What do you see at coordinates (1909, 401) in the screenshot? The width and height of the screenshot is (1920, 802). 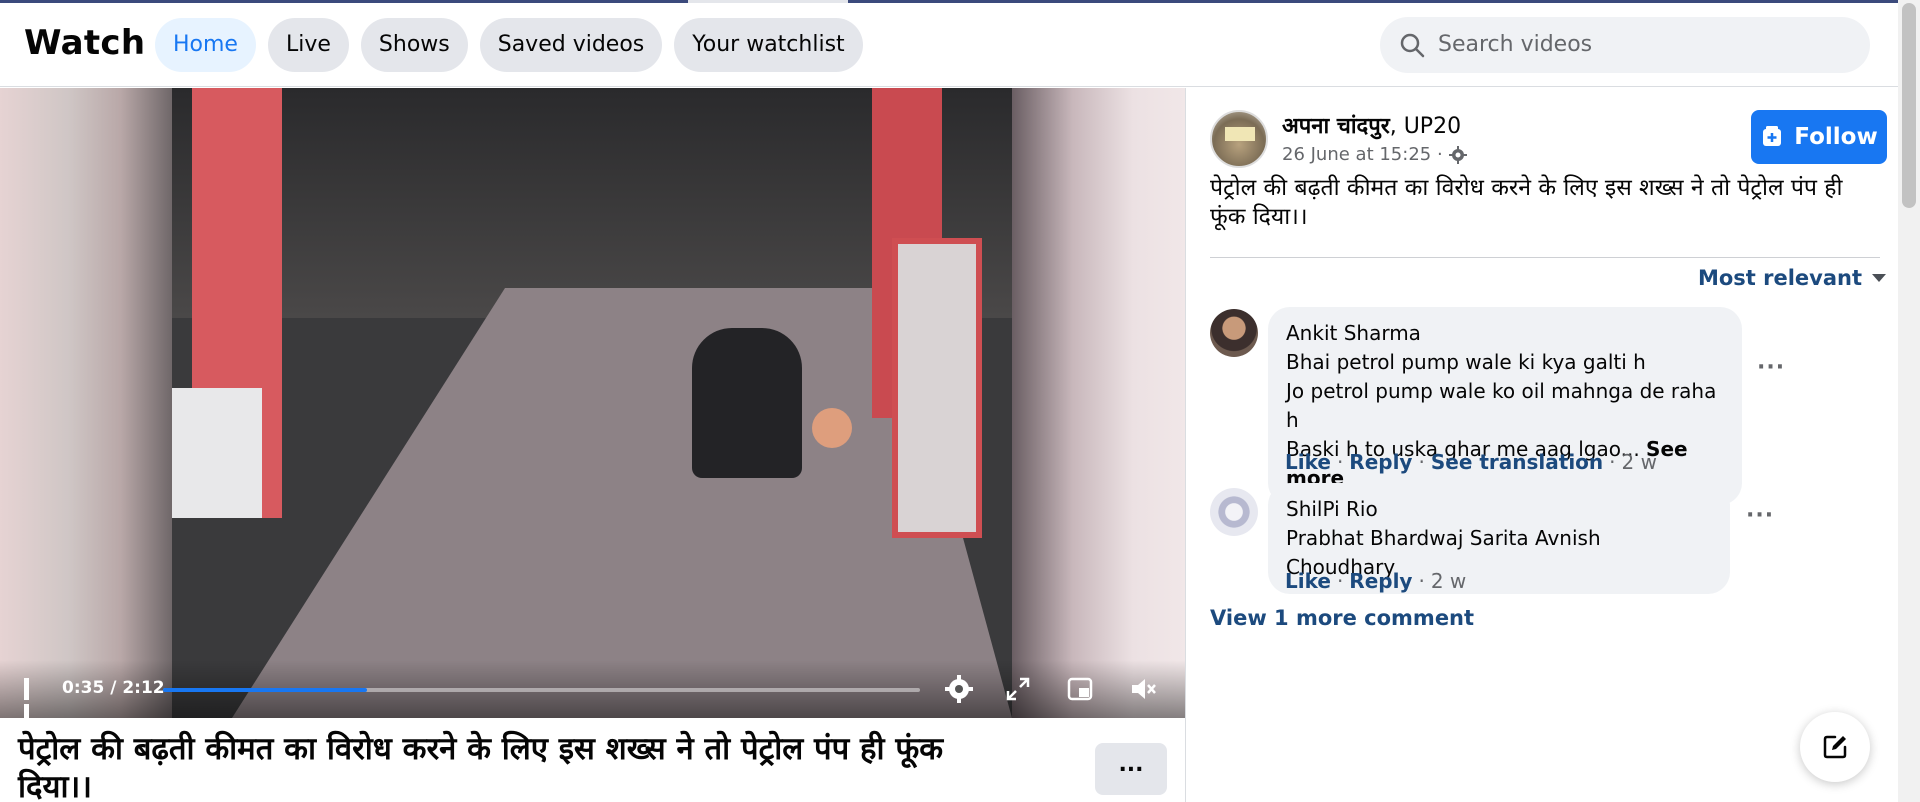 I see `page-scrollbar` at bounding box center [1909, 401].